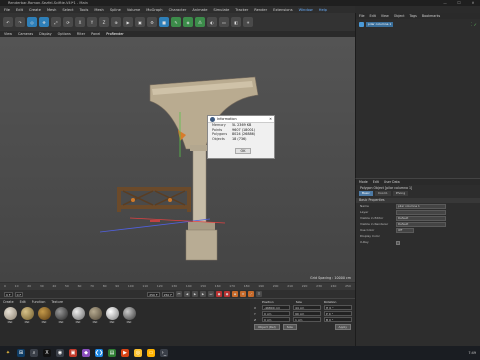 The width and height of the screenshot is (480, 360). I want to click on material-menu-function: Function, so click(39, 302).